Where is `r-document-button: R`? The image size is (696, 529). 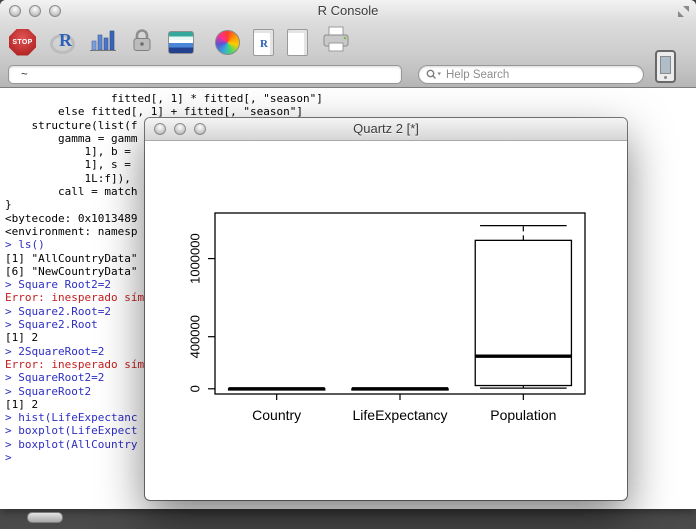 r-document-button: R is located at coordinates (263, 42).